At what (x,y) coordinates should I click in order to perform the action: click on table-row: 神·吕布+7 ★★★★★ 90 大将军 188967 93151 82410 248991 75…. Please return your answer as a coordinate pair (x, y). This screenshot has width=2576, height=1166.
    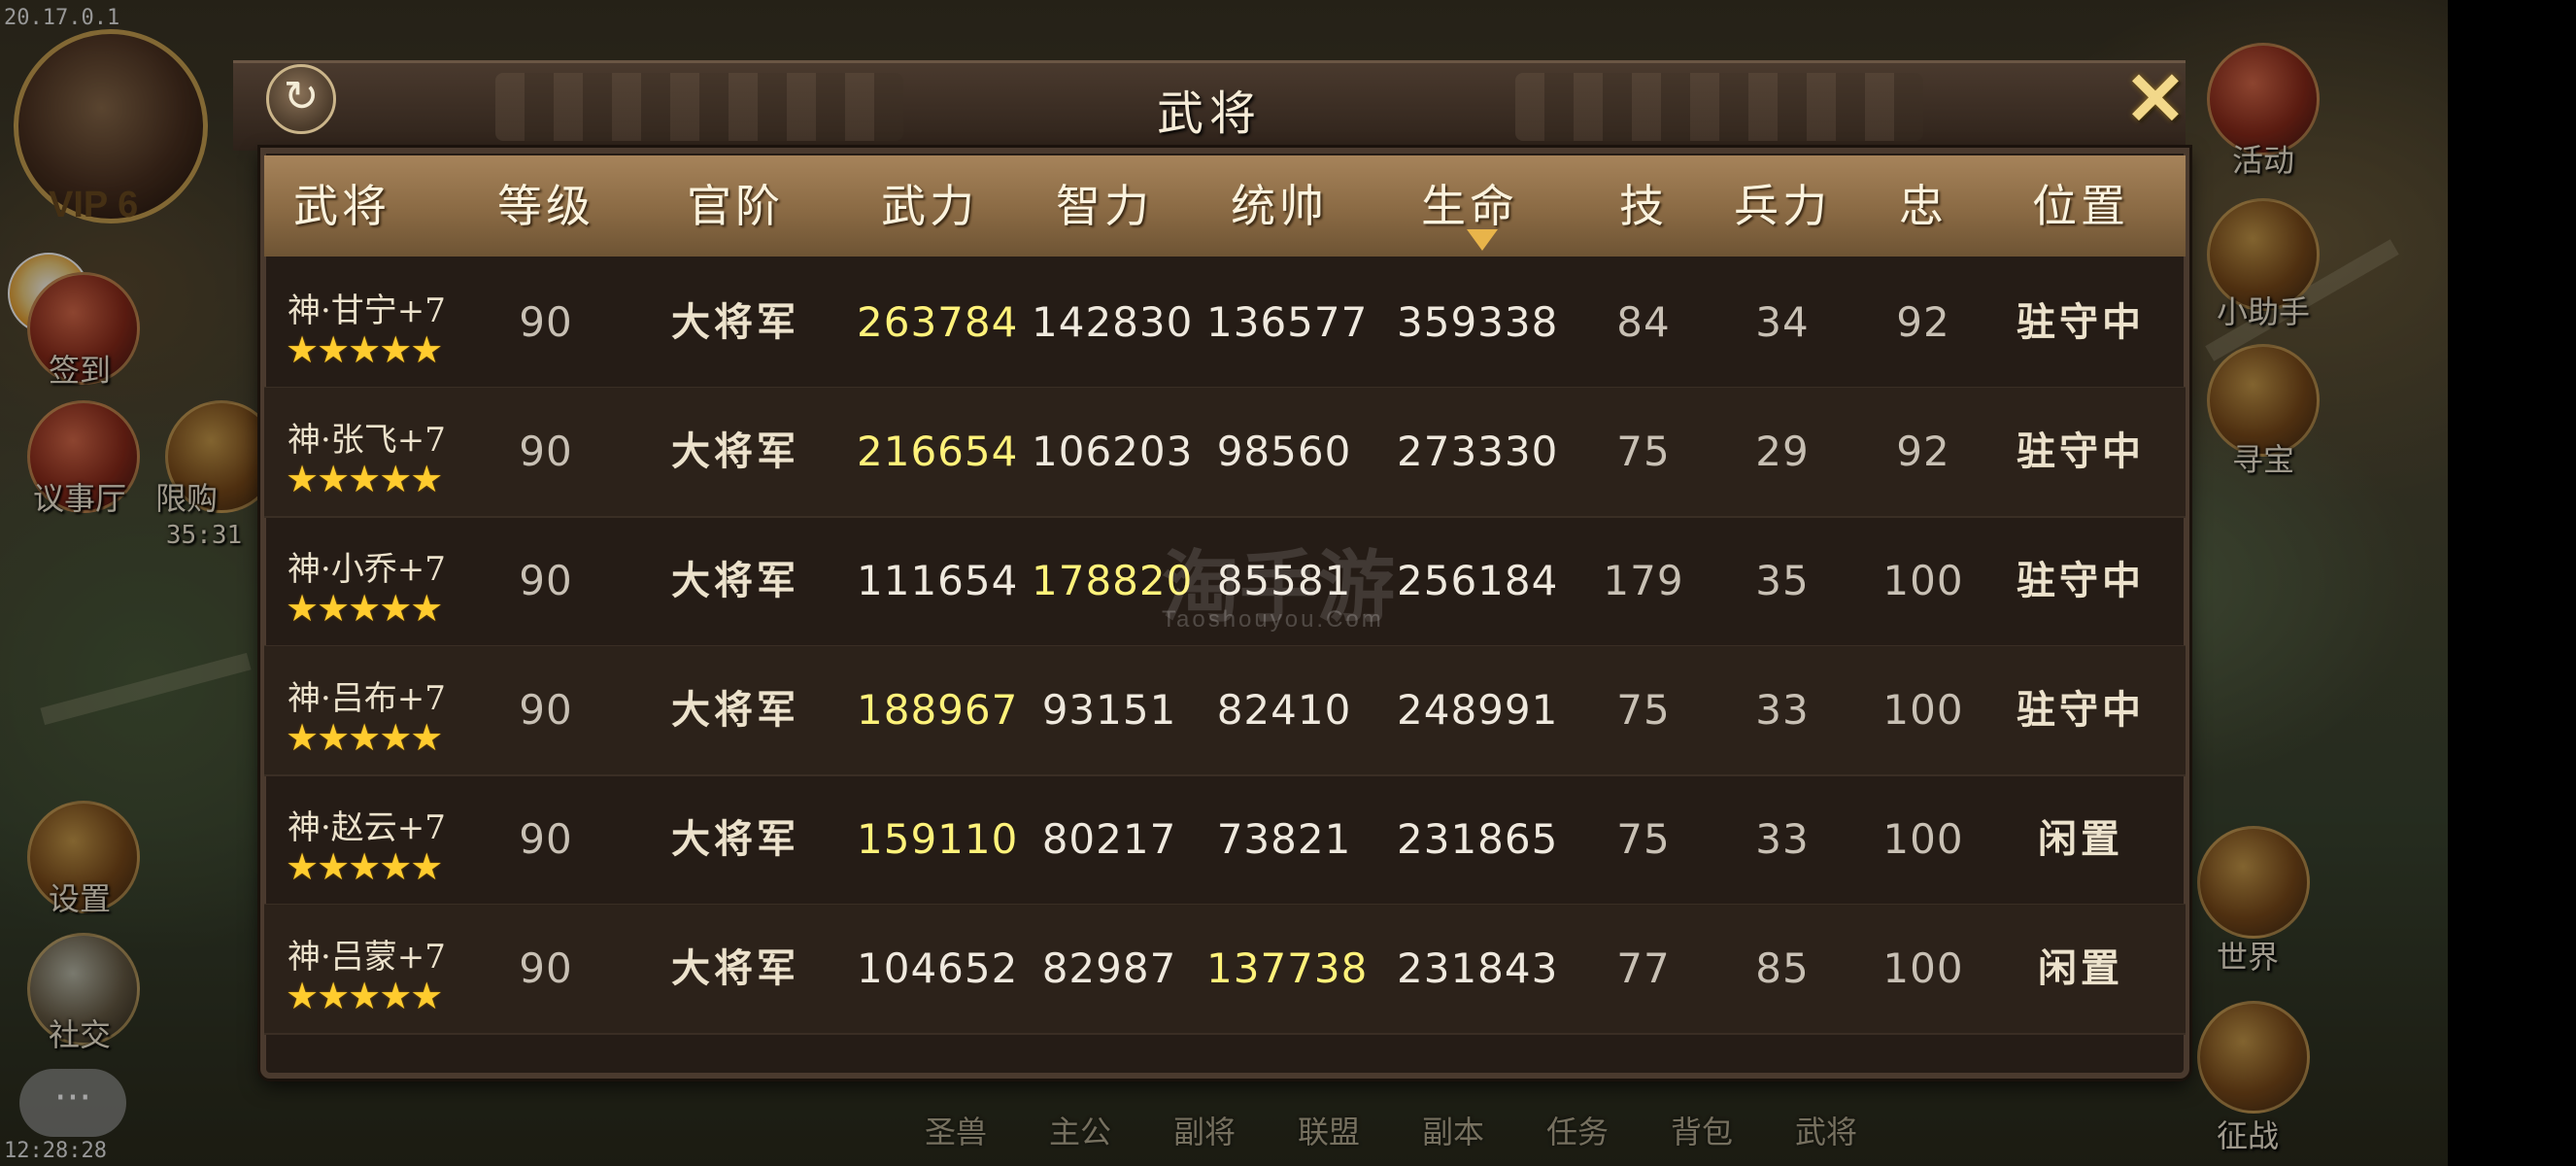
    Looking at the image, I should click on (1225, 711).